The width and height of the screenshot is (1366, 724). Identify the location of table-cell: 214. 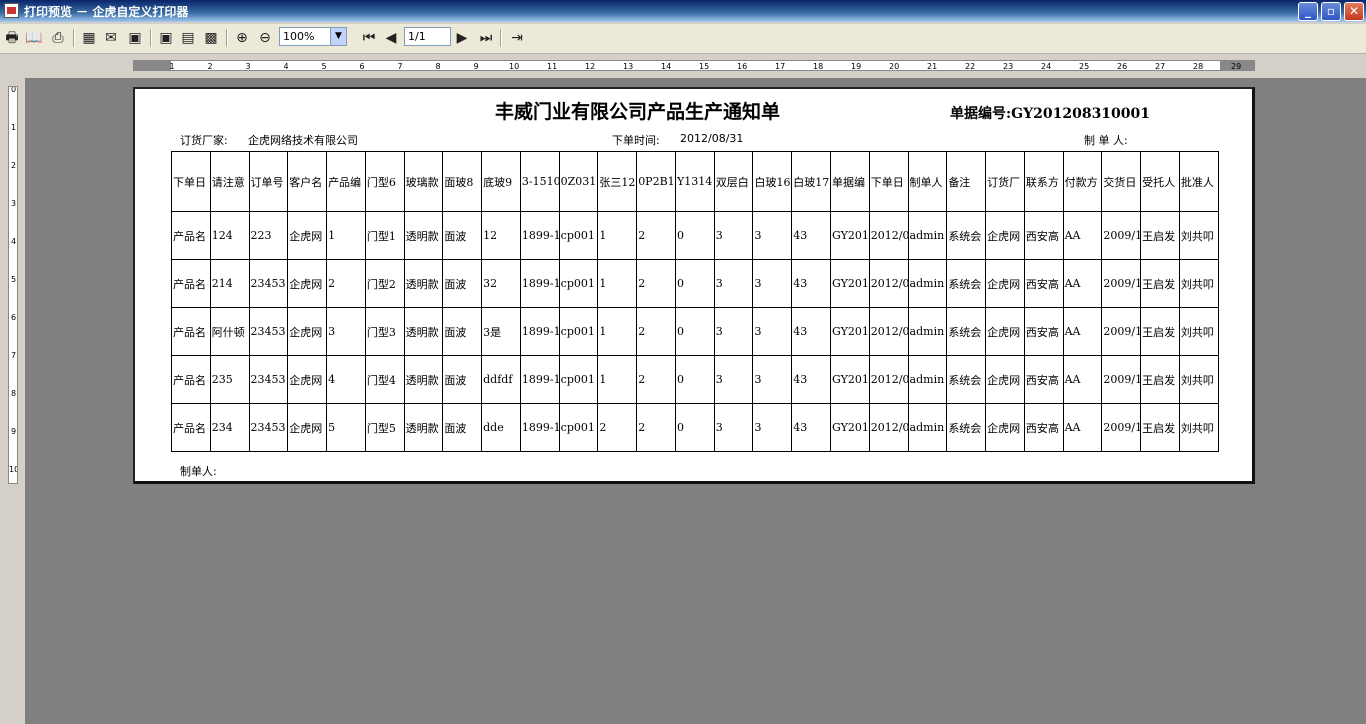
(229, 283).